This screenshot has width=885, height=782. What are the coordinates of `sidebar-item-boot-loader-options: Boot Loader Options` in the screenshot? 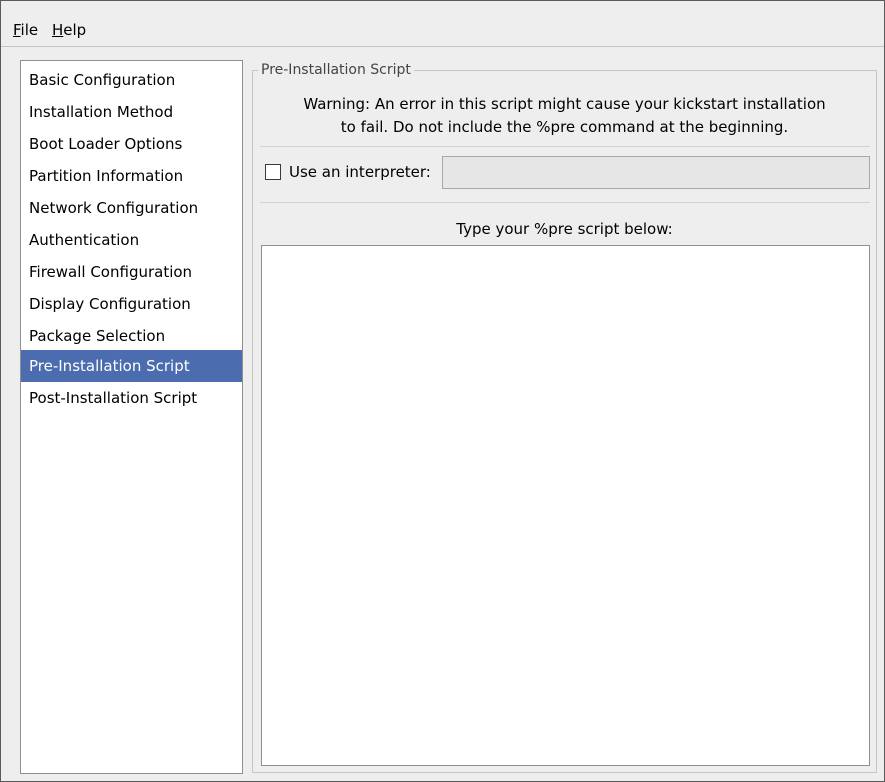 It's located at (131, 144).